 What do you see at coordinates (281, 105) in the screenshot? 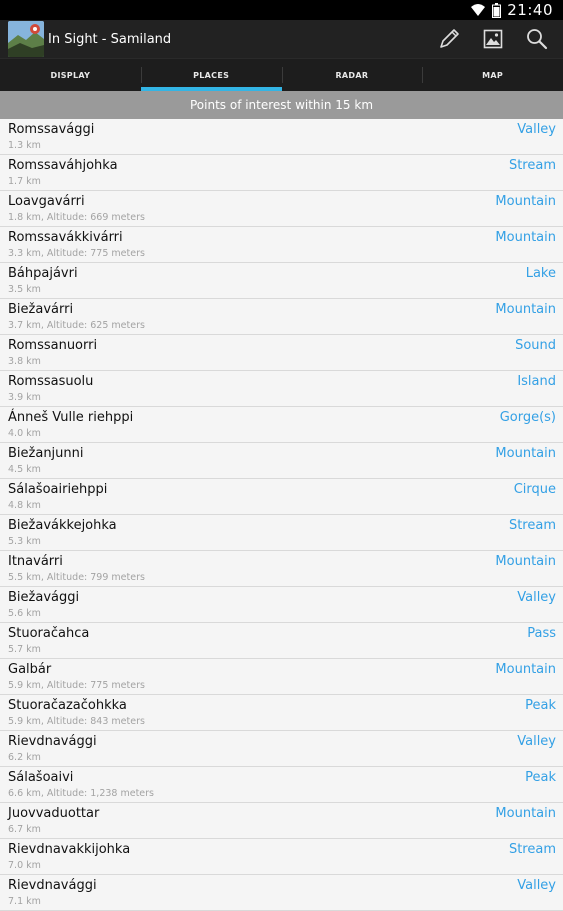
I see `section-header: Points of interest within 15 km` at bounding box center [281, 105].